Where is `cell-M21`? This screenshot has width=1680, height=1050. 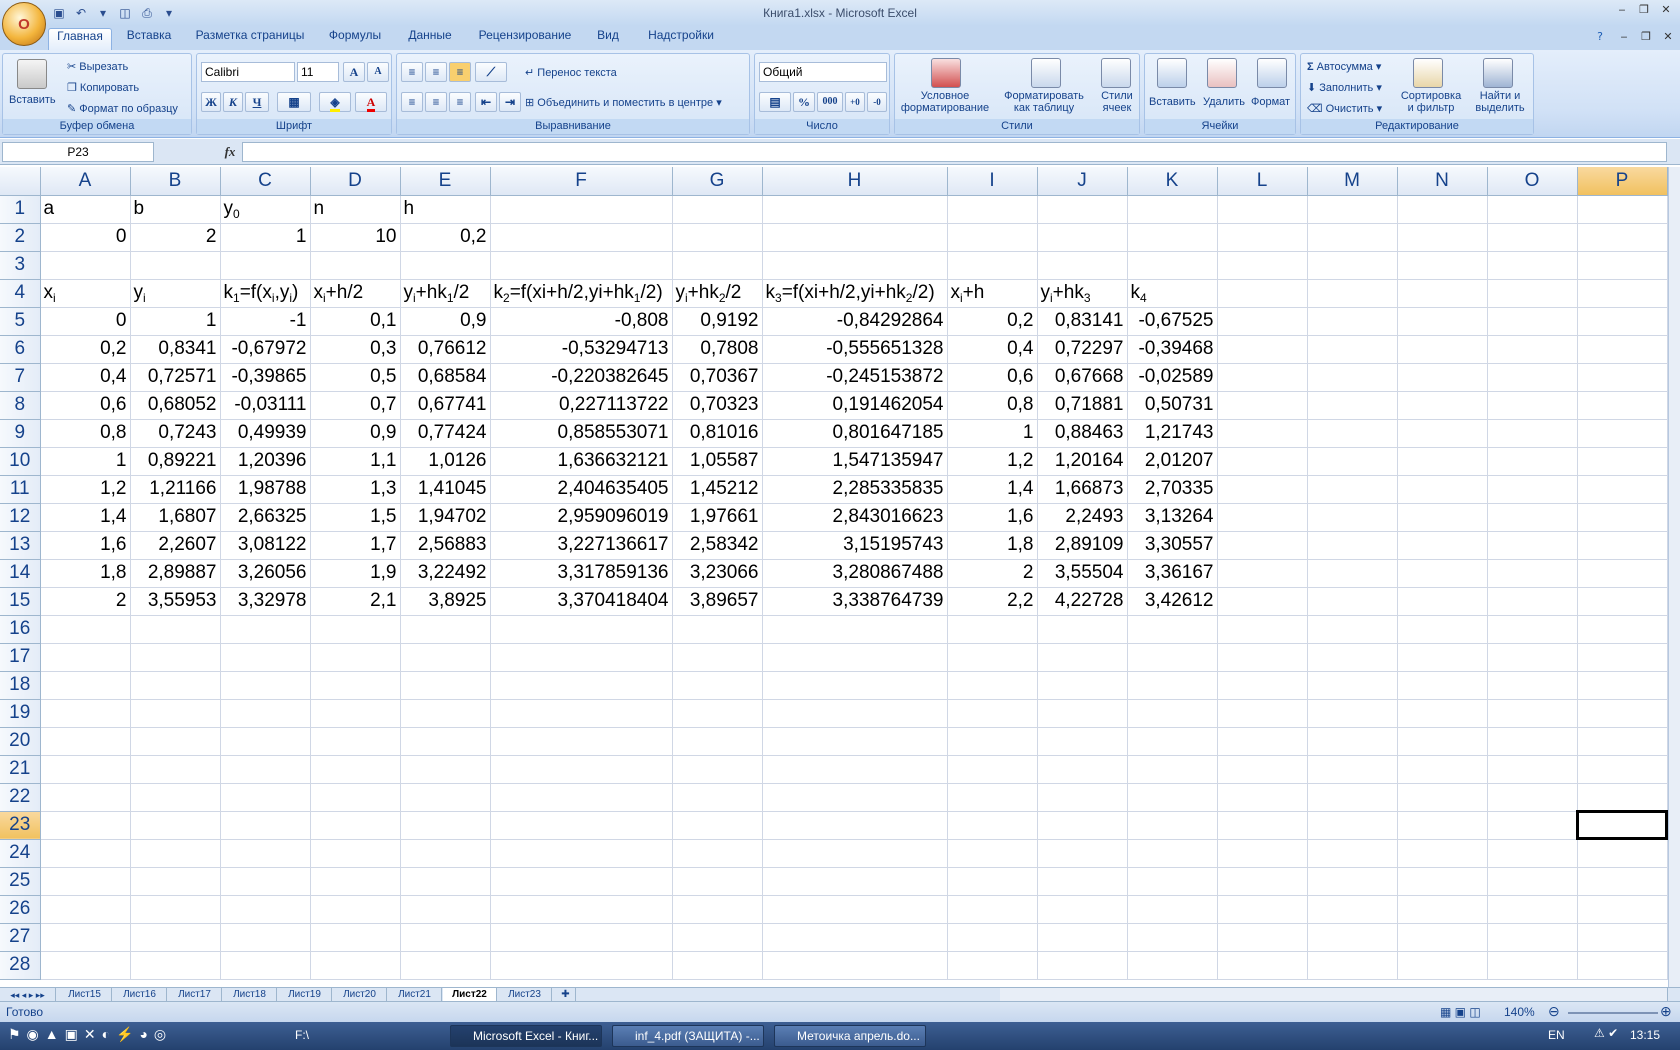 cell-M21 is located at coordinates (1352, 769).